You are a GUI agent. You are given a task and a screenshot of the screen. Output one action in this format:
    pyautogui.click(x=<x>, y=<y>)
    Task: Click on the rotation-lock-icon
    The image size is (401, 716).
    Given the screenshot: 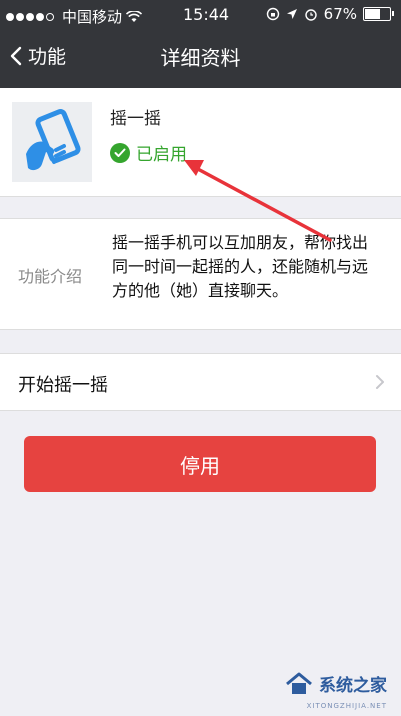 What is the action you would take?
    pyautogui.click(x=272, y=14)
    